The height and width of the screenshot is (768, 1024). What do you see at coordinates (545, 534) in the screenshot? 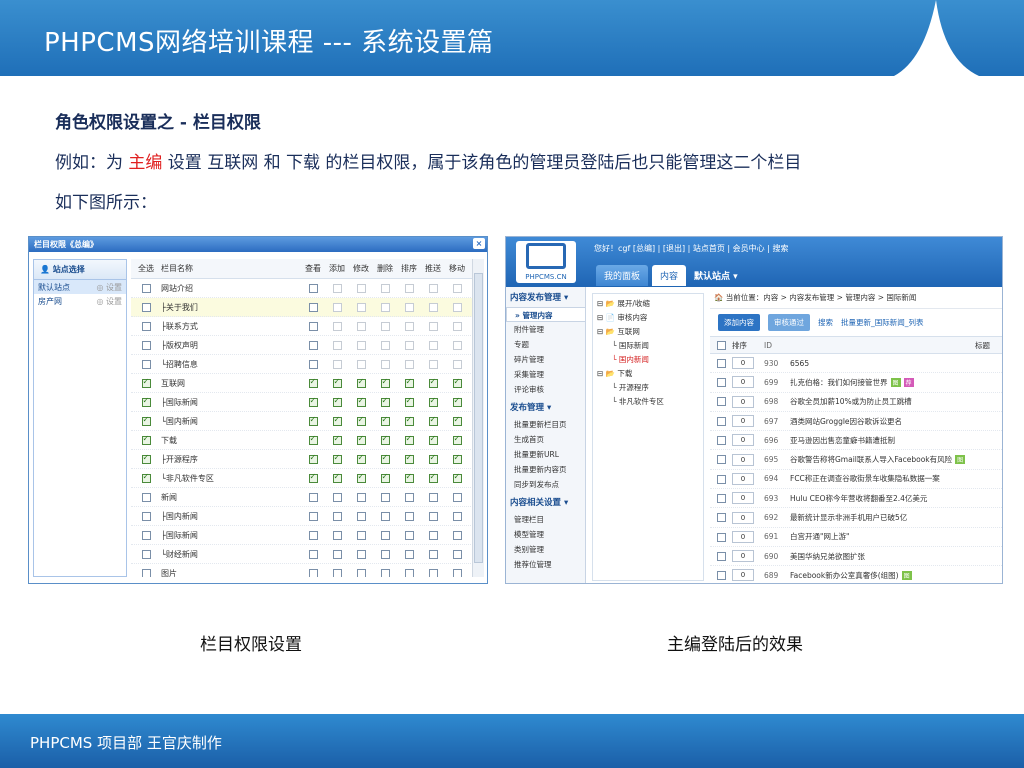
I see `sidebar-item: 模型管理` at bounding box center [545, 534].